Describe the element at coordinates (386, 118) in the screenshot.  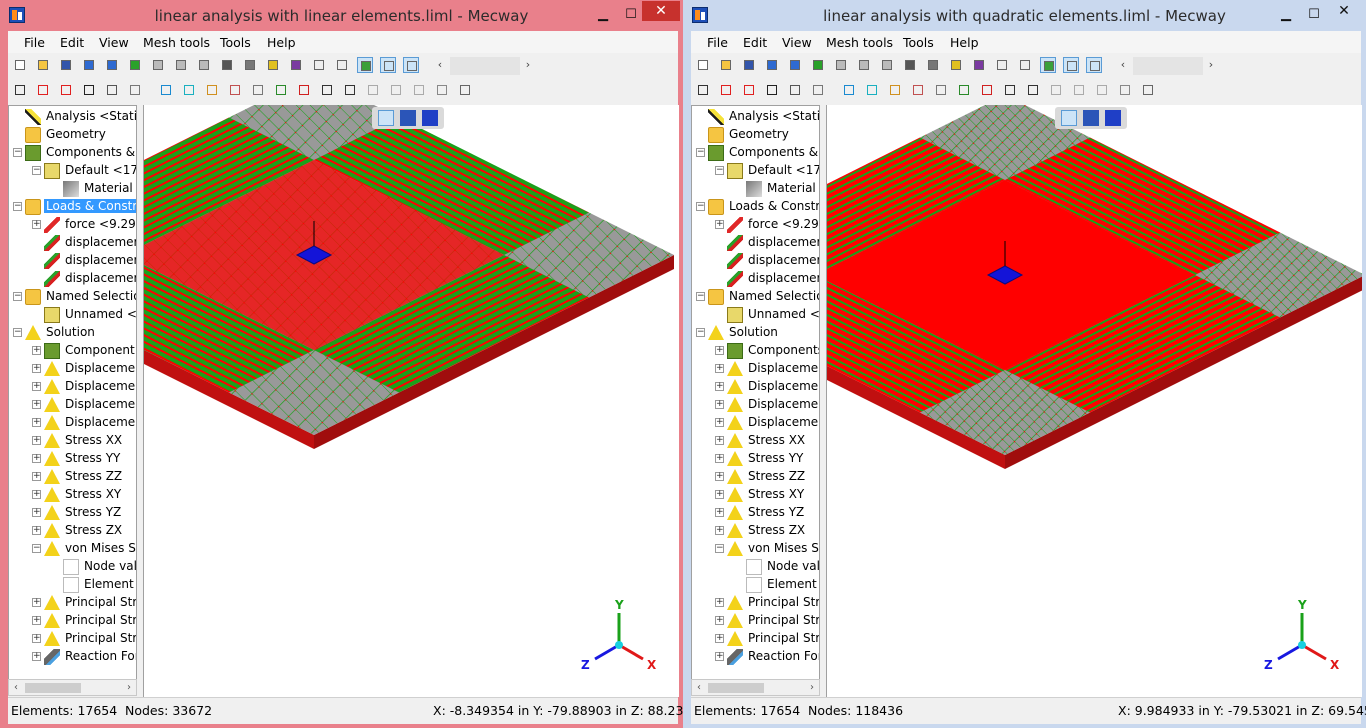
I see `wireframe-view-icon` at that location.